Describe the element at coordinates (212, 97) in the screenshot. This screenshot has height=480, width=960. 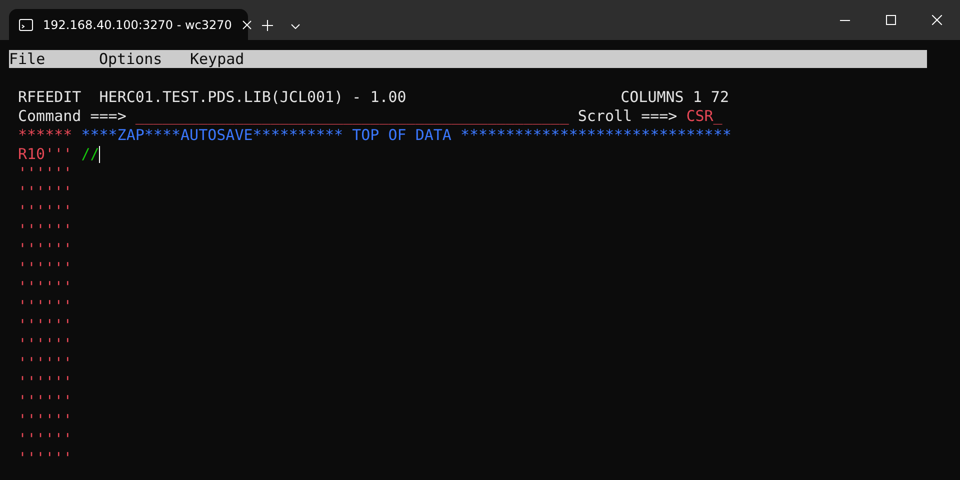
I see `dataset-title: RFEEDIT HERC01.TEST.PDS.LIB(JCL001) - 1.00` at that location.